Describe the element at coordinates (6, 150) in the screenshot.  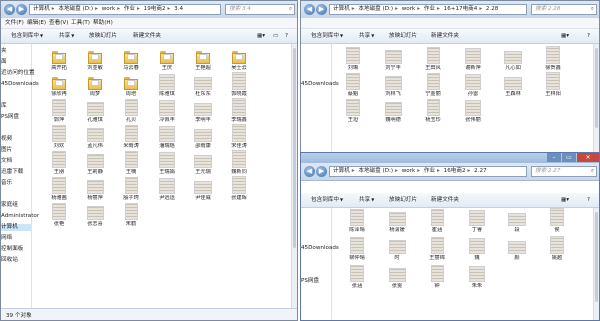
I see `sidebar-item: 图片` at that location.